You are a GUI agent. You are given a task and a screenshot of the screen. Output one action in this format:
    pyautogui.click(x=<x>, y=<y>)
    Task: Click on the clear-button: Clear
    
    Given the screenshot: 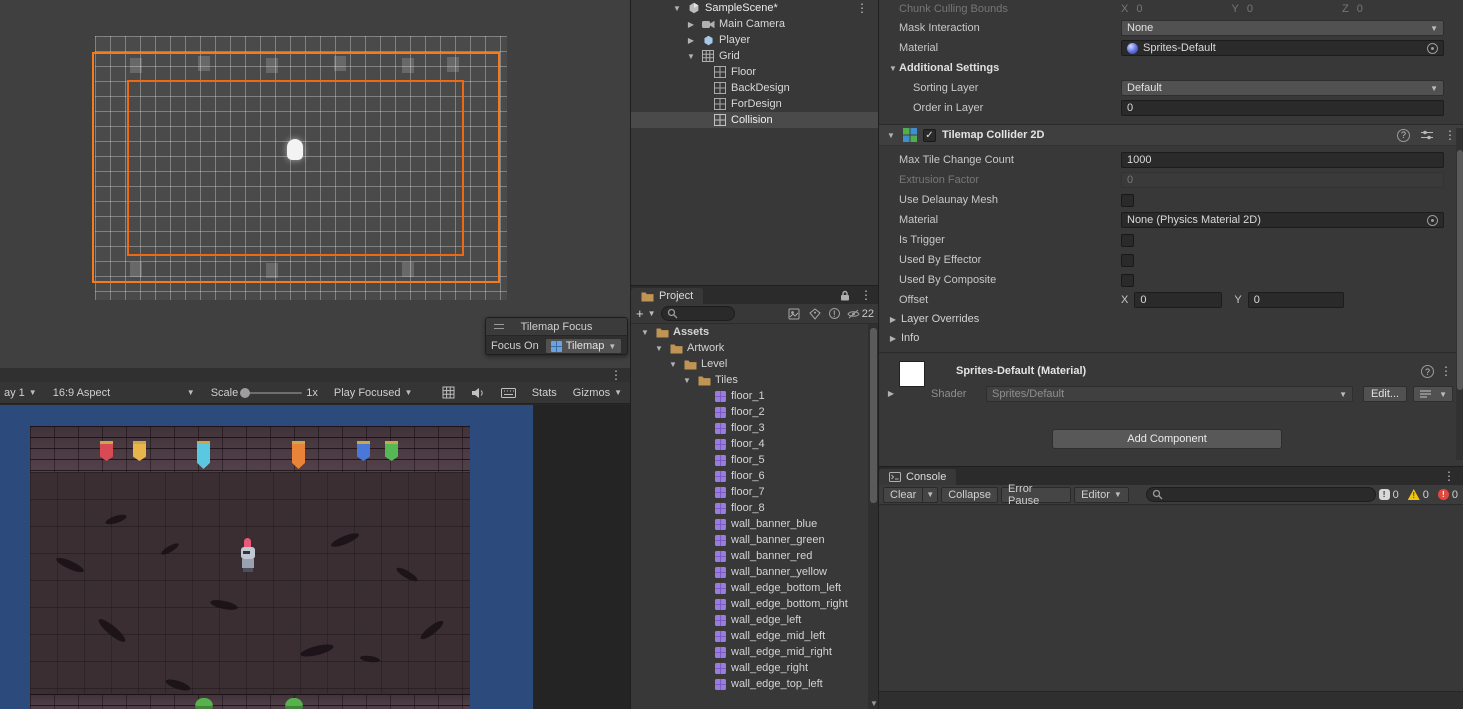 What is the action you would take?
    pyautogui.click(x=903, y=494)
    